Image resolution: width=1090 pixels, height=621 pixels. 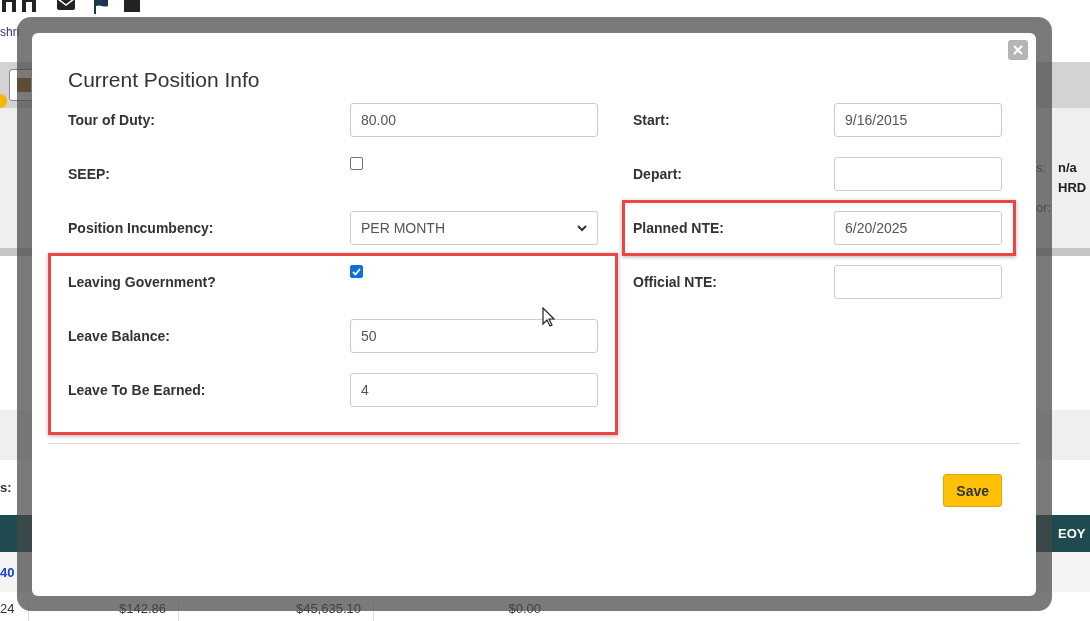 I want to click on field-label: Leave To Be Earned:, so click(x=137, y=390).